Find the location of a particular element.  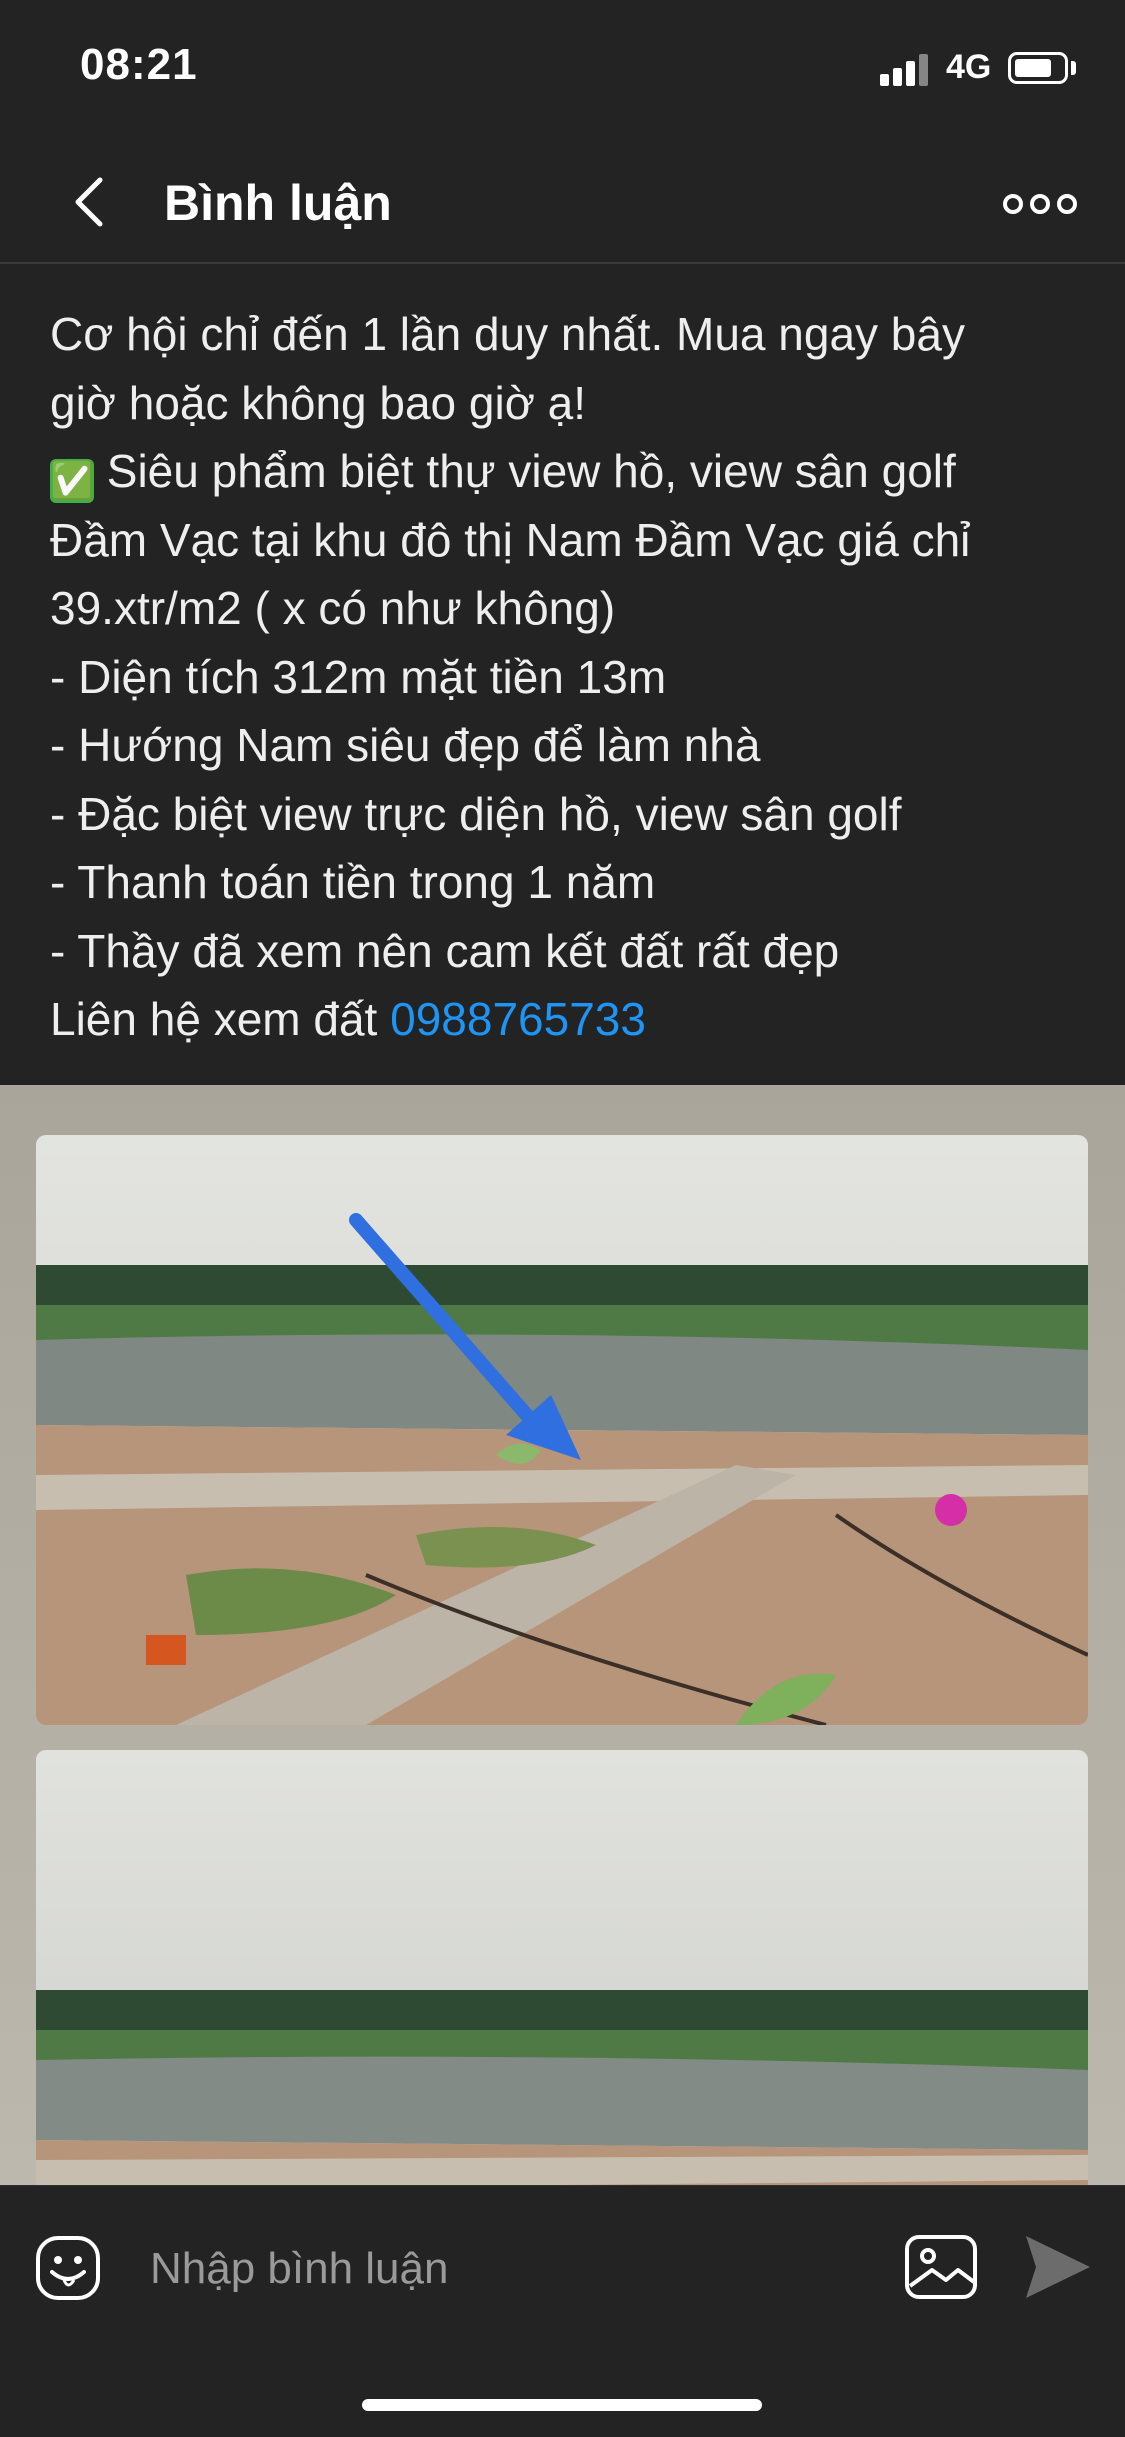

battery-icon is located at coordinates (1038, 68).